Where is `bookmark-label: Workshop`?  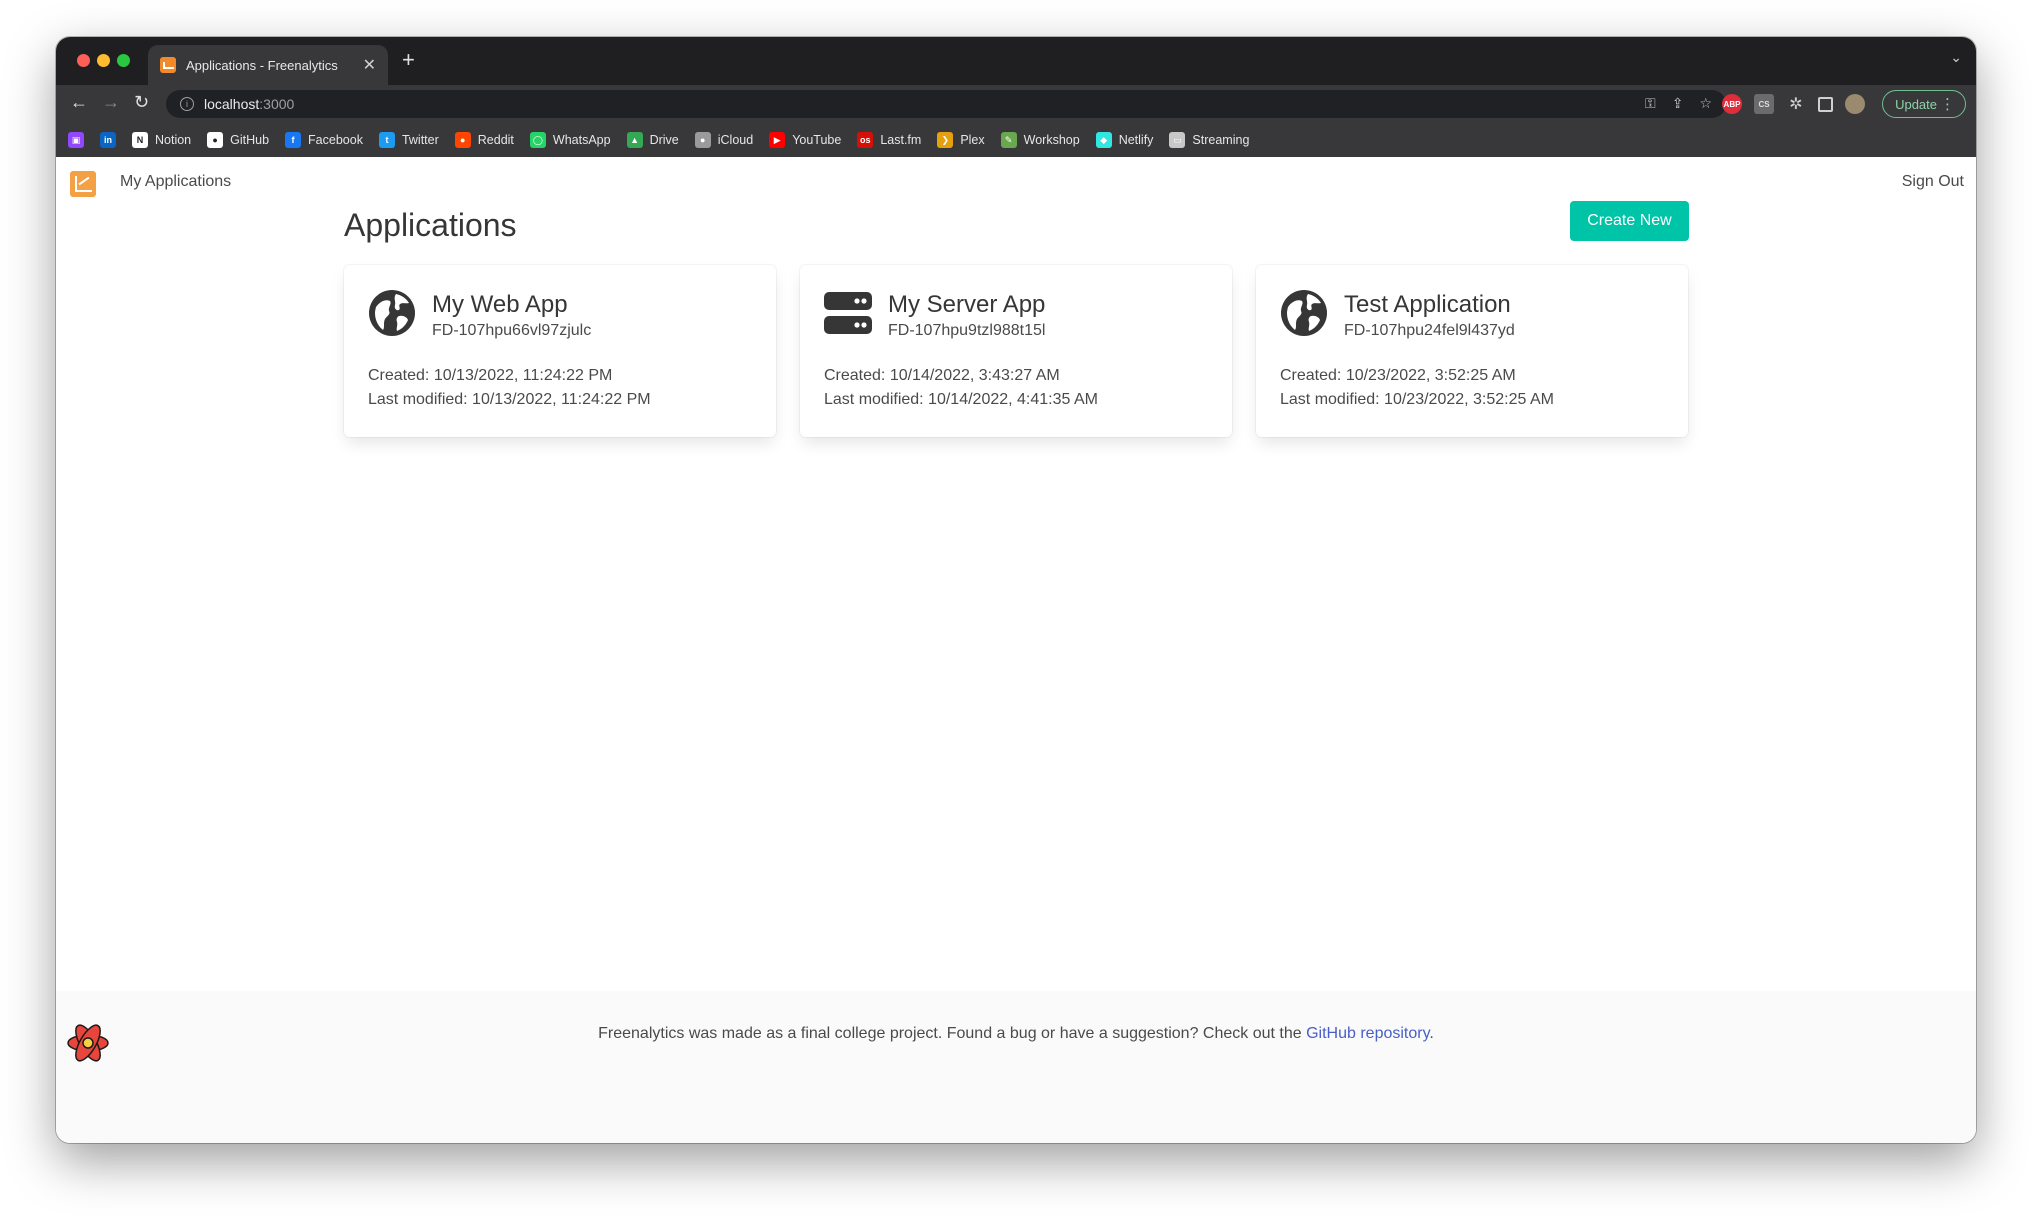 bookmark-label: Workshop is located at coordinates (1051, 140).